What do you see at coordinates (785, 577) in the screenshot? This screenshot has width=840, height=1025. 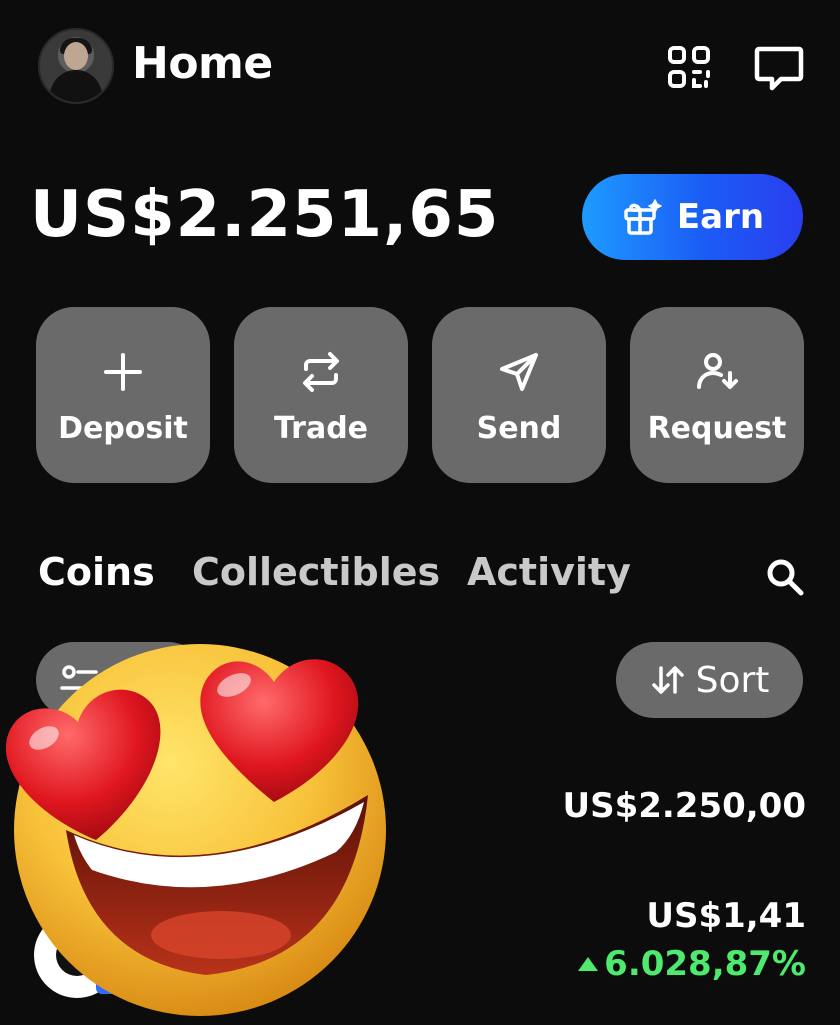 I see `search-icon` at bounding box center [785, 577].